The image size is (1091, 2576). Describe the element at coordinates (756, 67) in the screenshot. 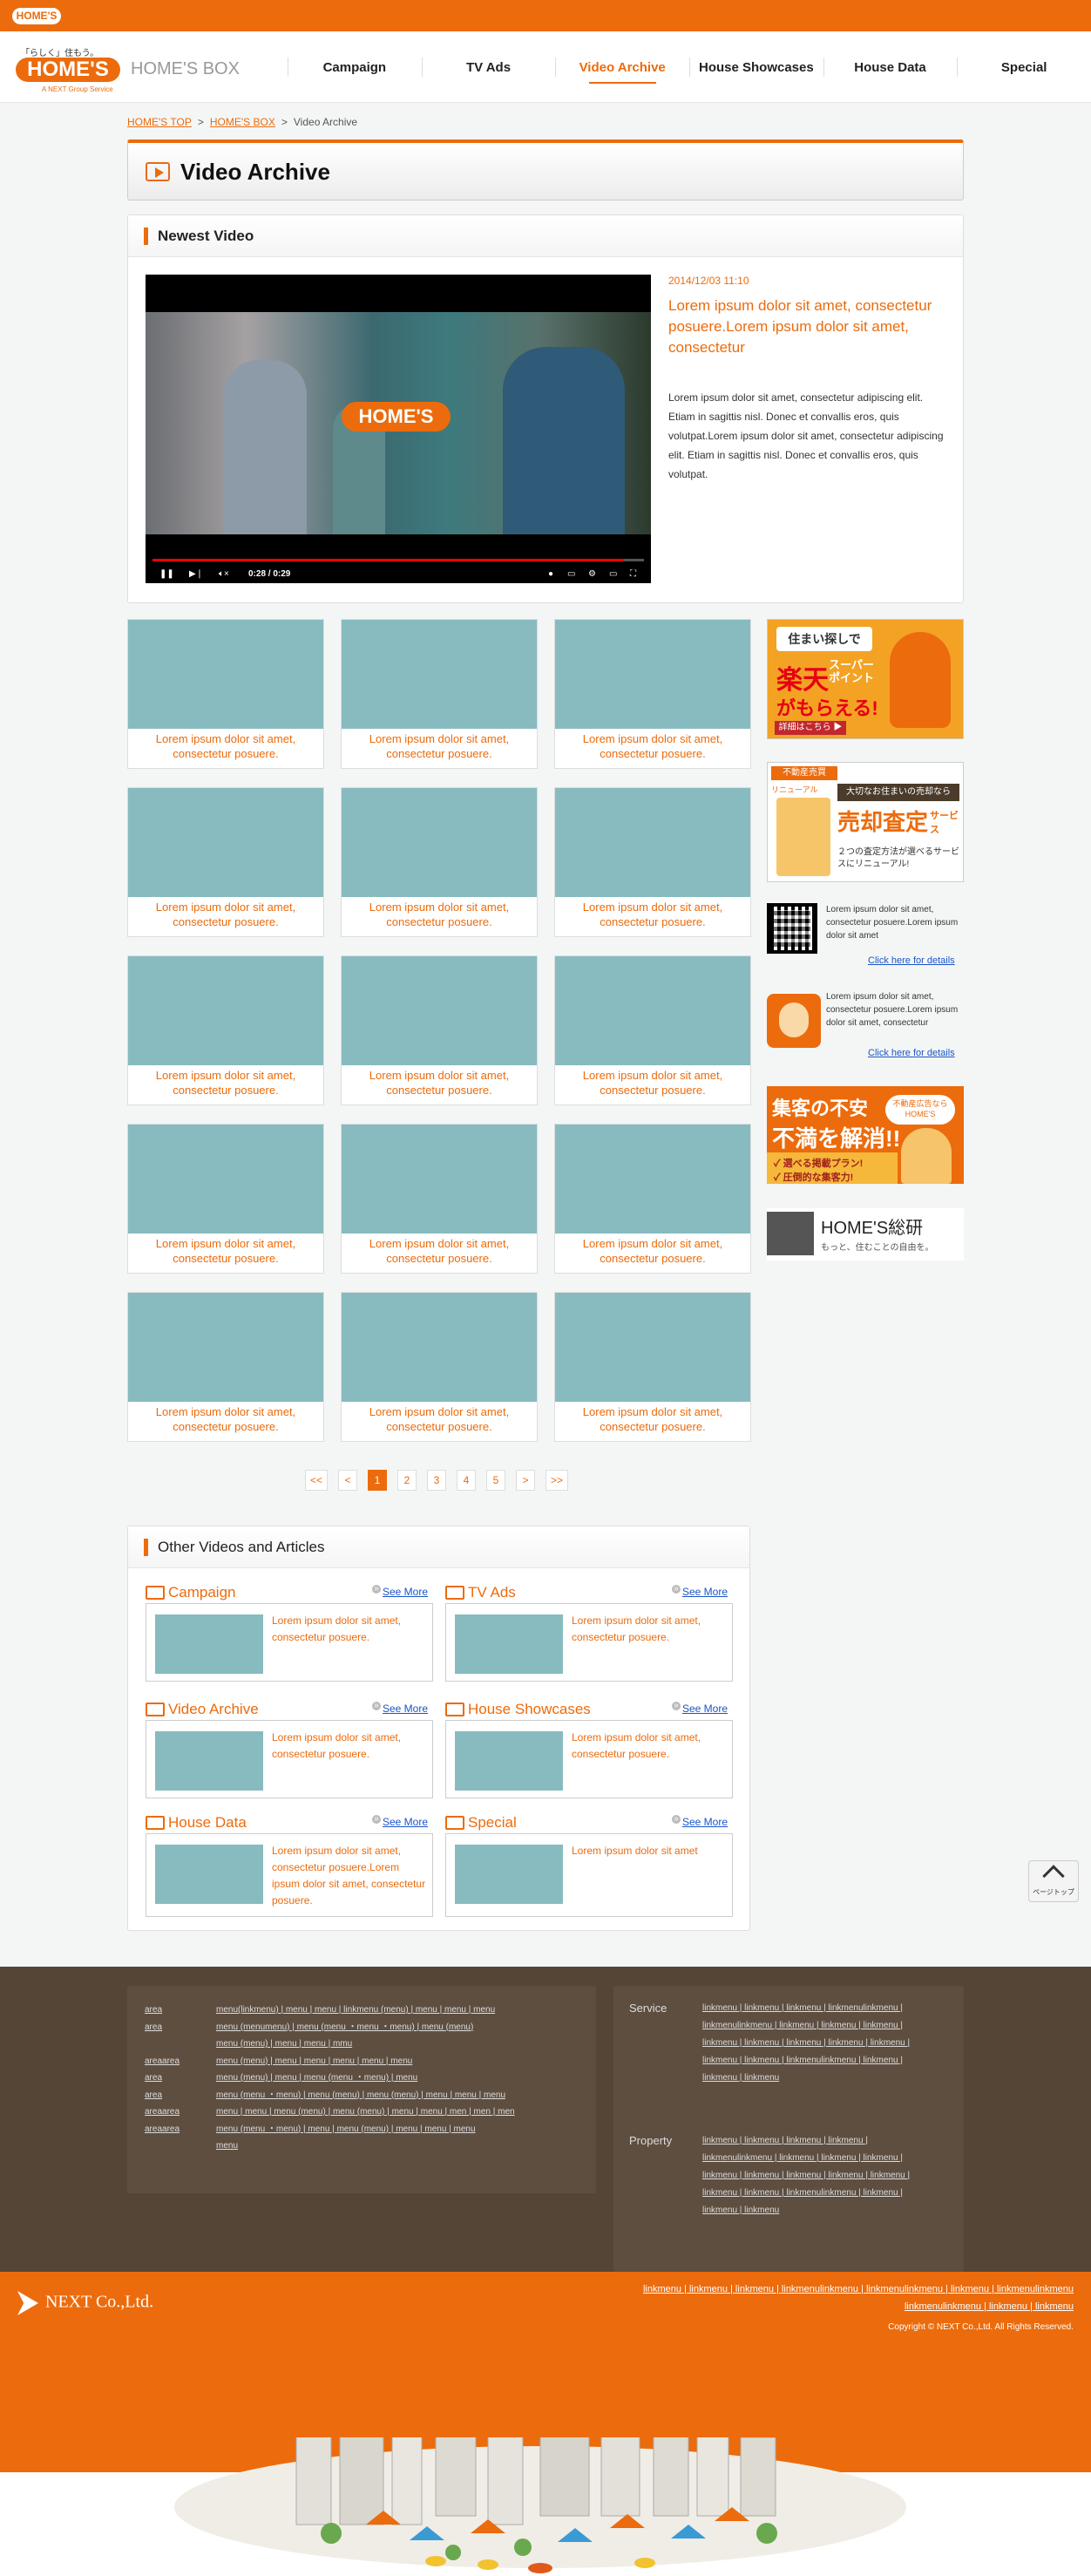

I see `nav-house-showcases: House Showcases` at that location.